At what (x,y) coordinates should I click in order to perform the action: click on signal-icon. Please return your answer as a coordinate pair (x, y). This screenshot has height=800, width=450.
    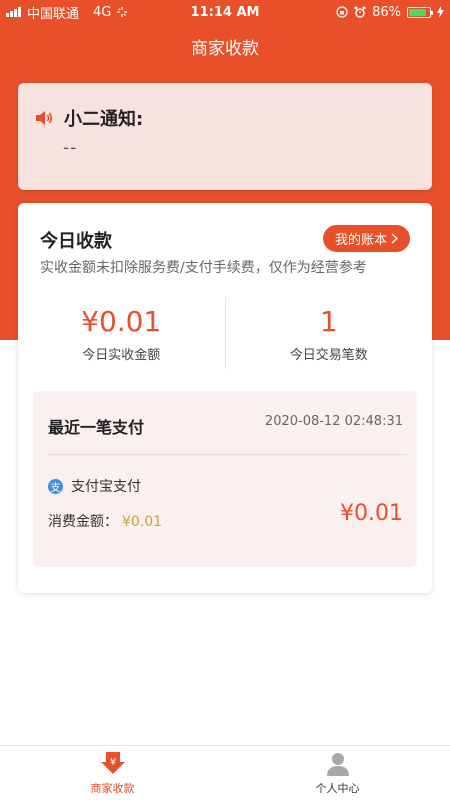
    Looking at the image, I should click on (13, 12).